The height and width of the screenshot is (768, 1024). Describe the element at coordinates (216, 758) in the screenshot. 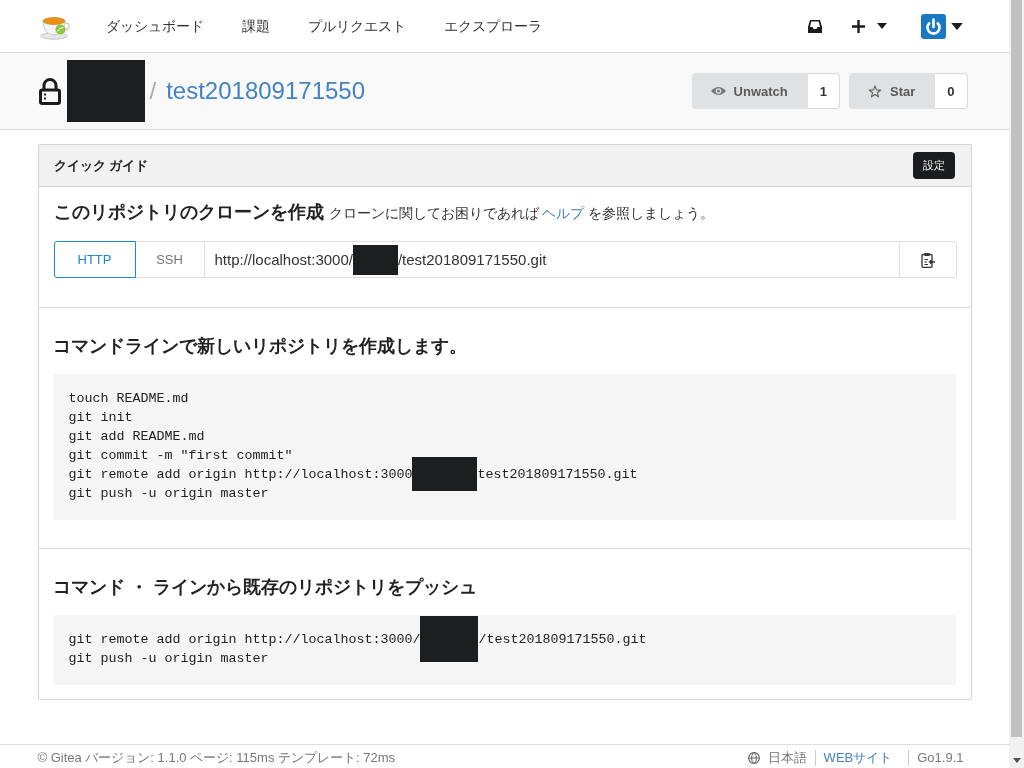

I see `footer-info: © Gitea バージョン: 1.1.0 ページ: 115ms テンプレート: 72ms` at that location.